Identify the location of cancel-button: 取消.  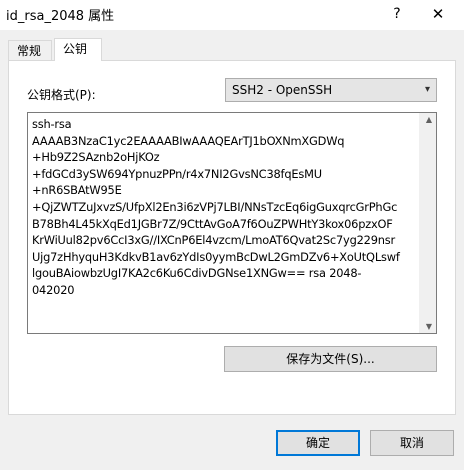
(412, 443).